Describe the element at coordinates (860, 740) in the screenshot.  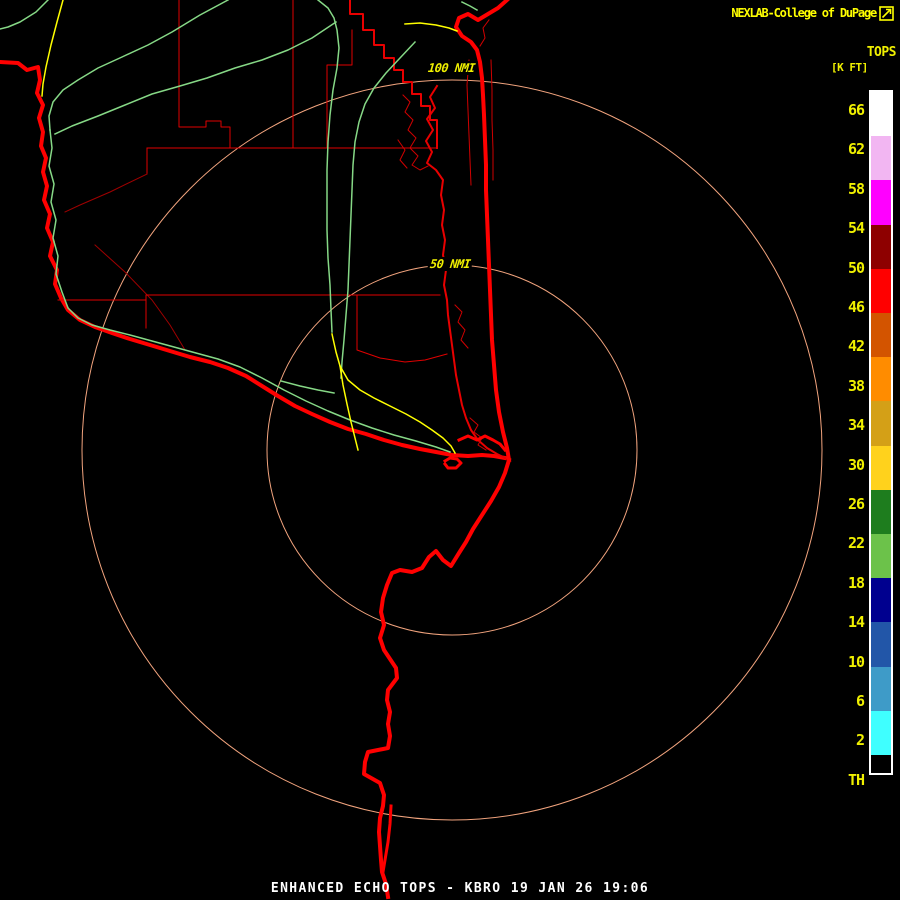
I see `scale-tick-2: 2` at that location.